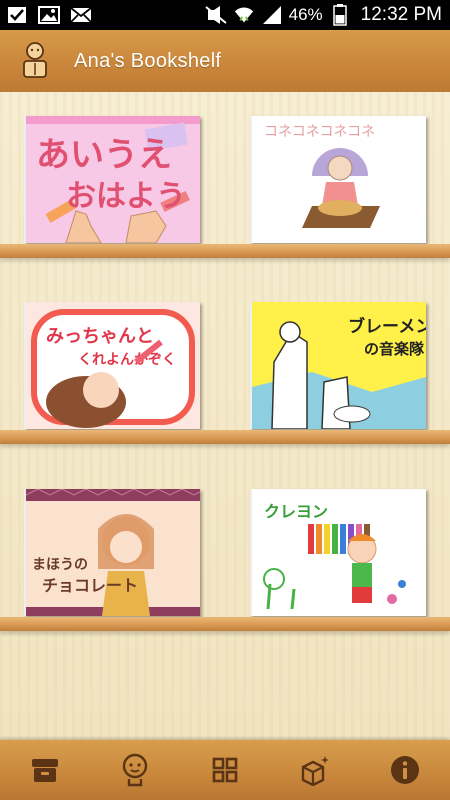 This screenshot has width=450, height=800. I want to click on battery-percent: 46%, so click(305, 14).